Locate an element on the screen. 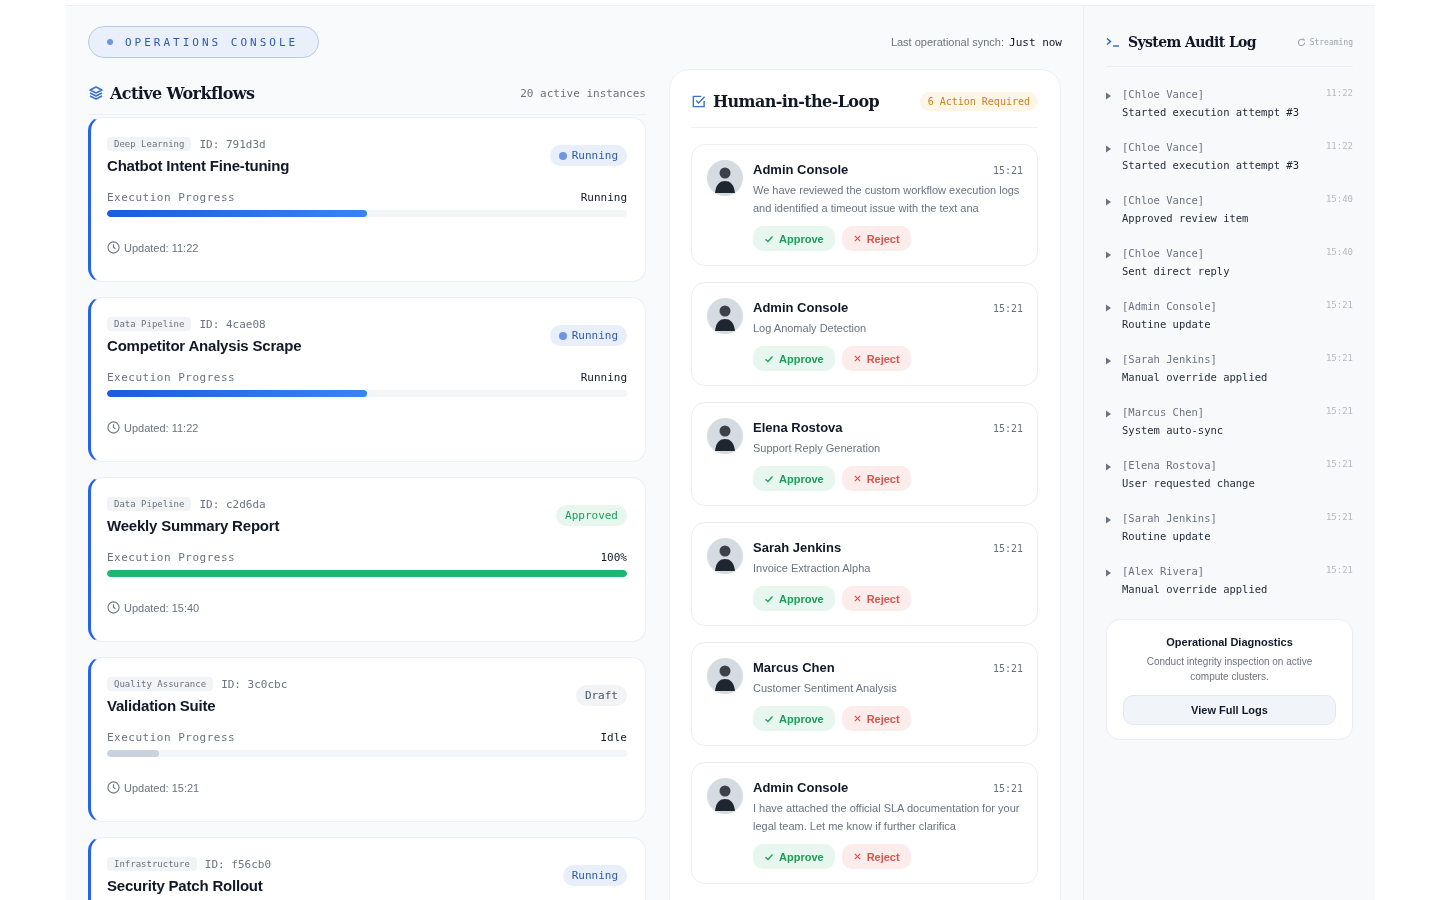 The image size is (1440, 900). console-badge: OPERATIONS CONSOLE is located at coordinates (204, 42).